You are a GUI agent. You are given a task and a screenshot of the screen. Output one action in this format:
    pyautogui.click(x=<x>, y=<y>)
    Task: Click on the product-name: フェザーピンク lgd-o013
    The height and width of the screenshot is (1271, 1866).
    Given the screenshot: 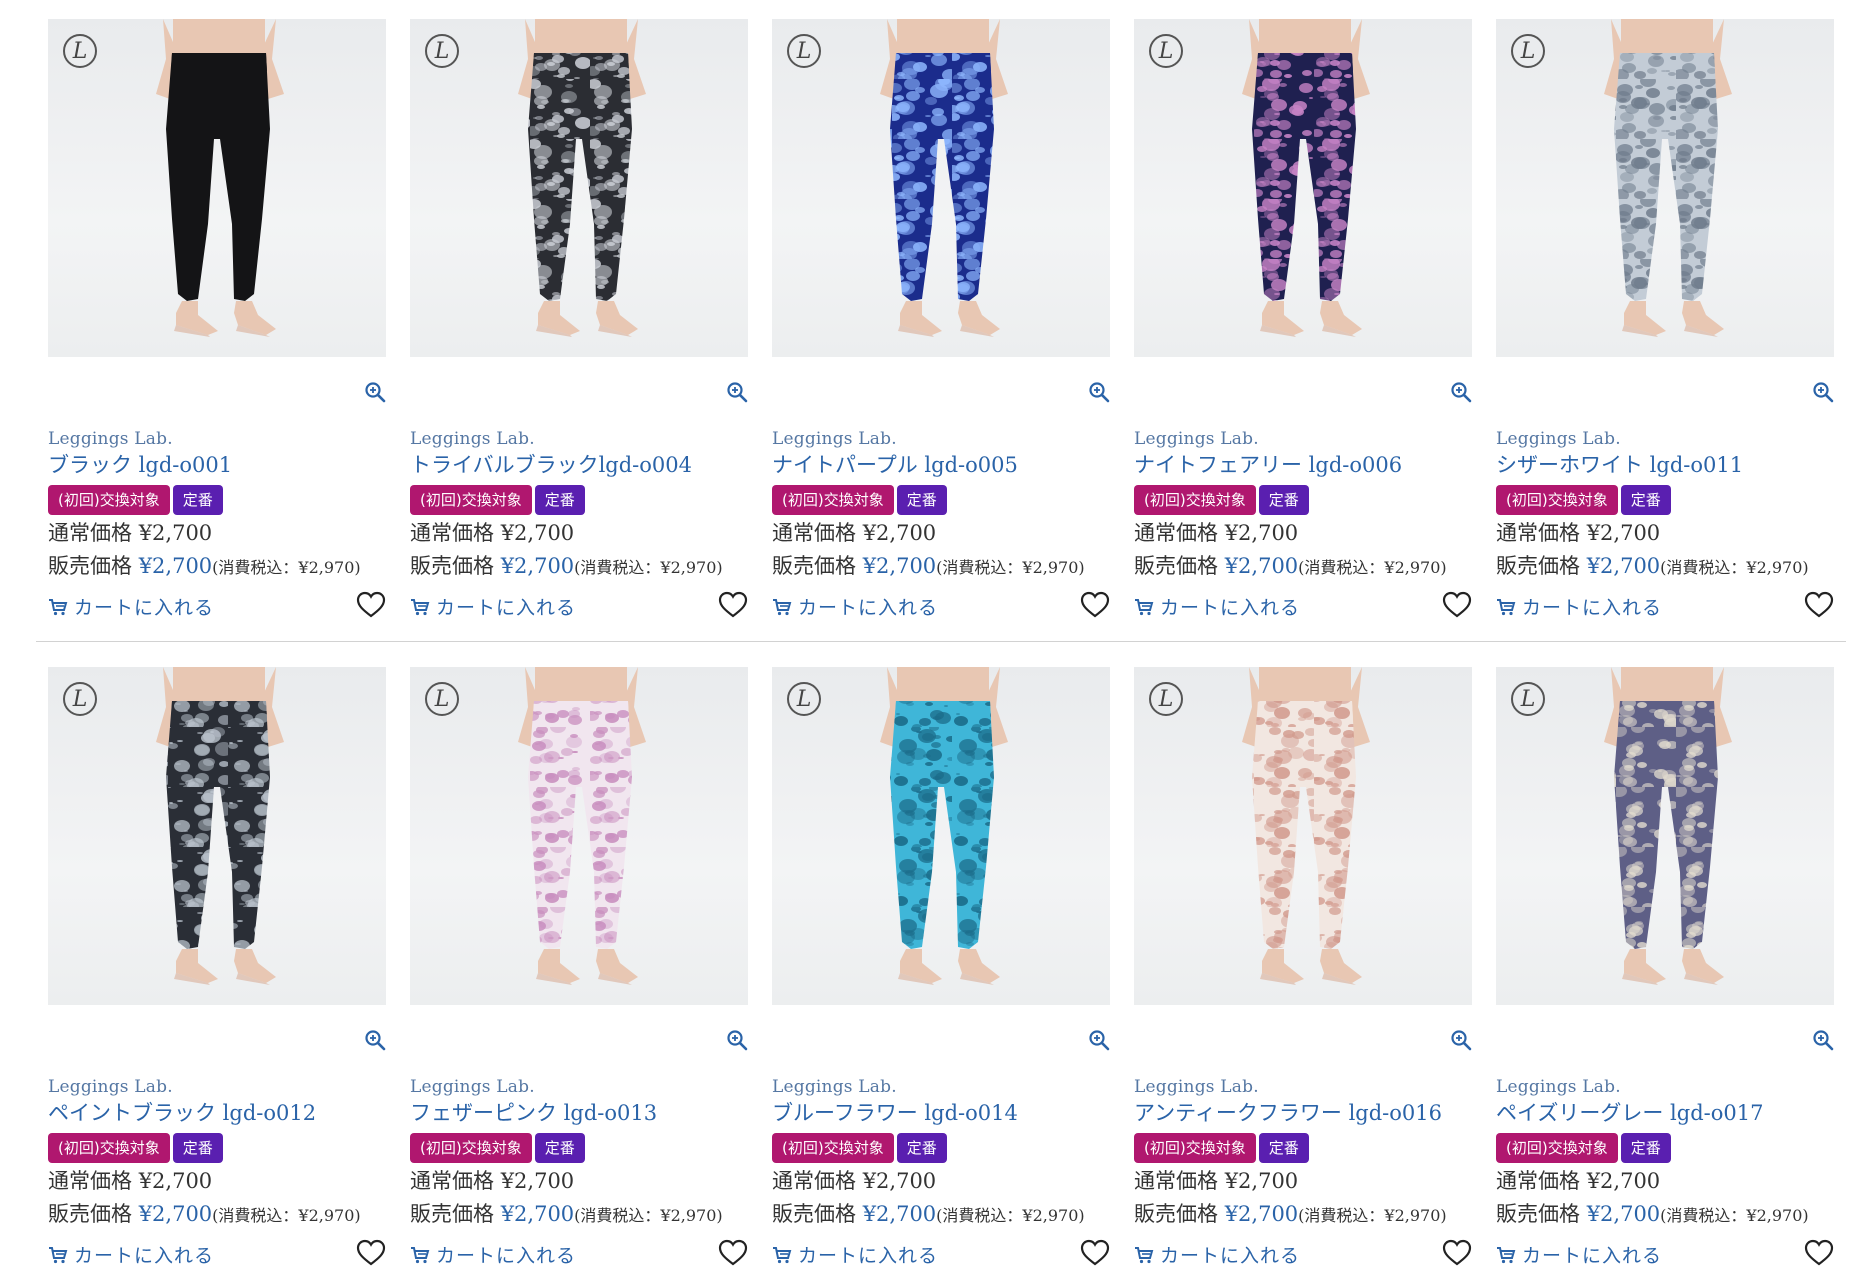 What is the action you would take?
    pyautogui.click(x=533, y=1112)
    